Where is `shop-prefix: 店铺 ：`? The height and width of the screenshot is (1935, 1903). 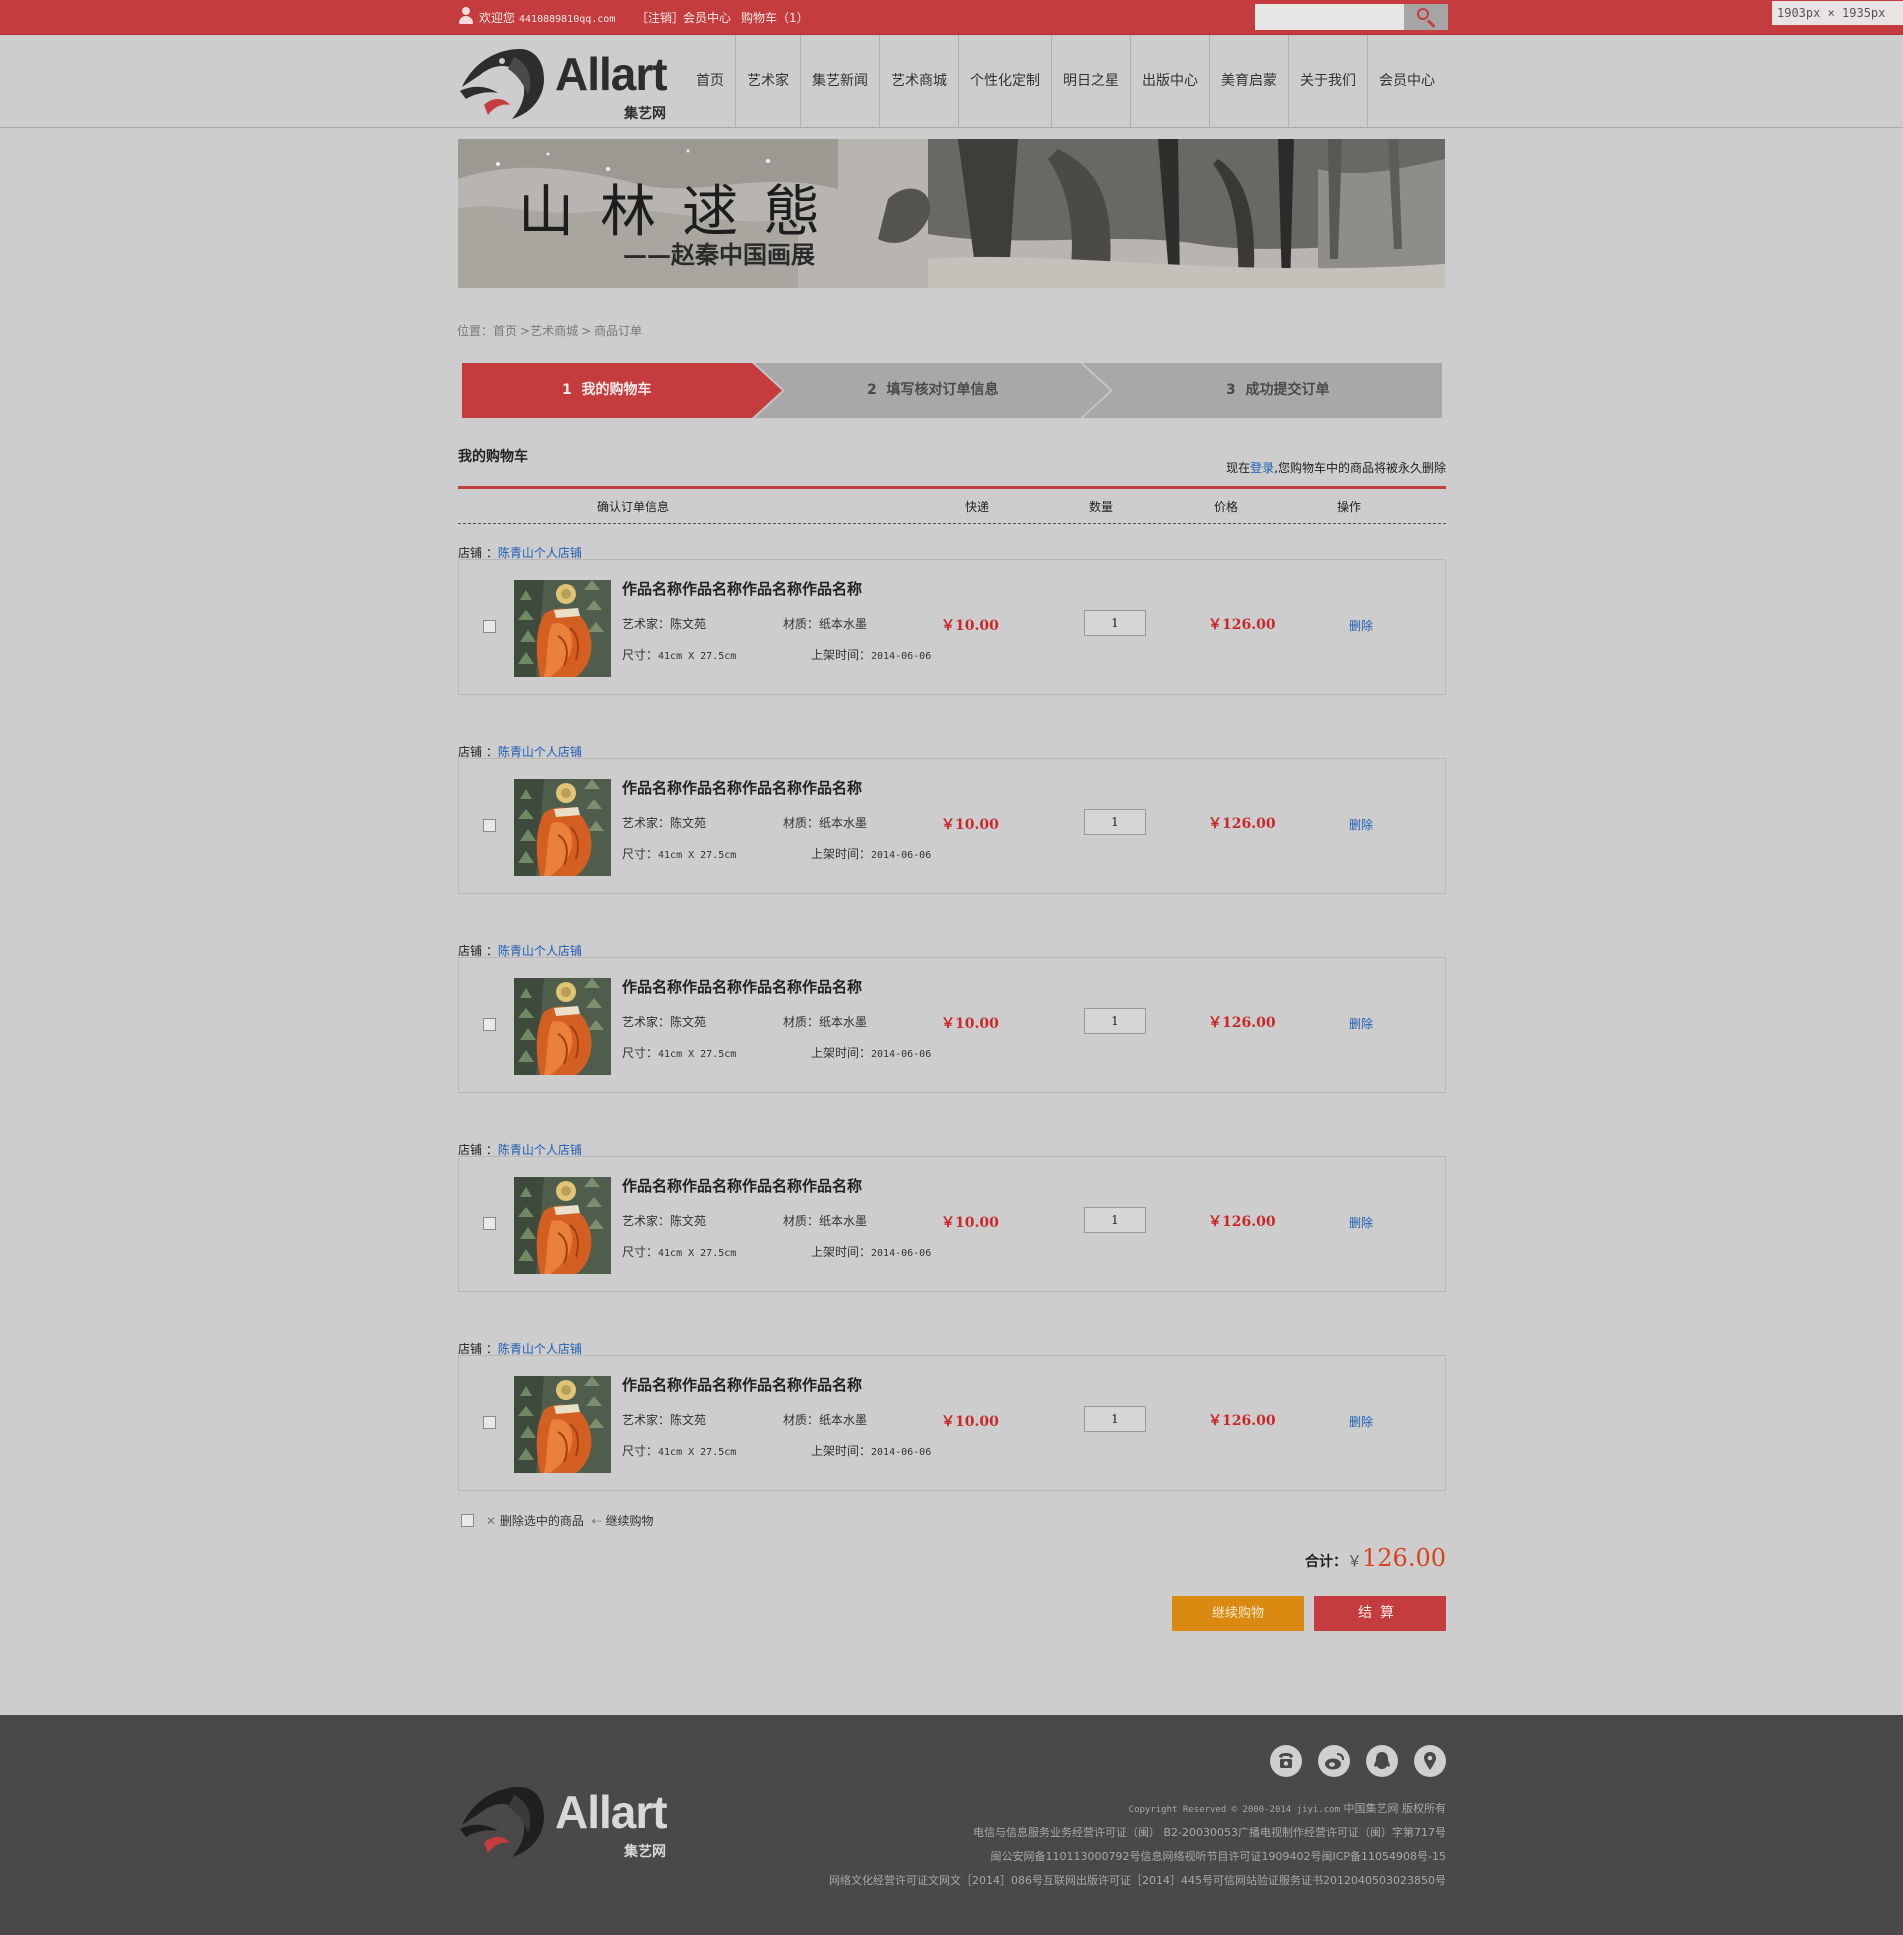
shop-prefix: 店铺 ： is located at coordinates (478, 951).